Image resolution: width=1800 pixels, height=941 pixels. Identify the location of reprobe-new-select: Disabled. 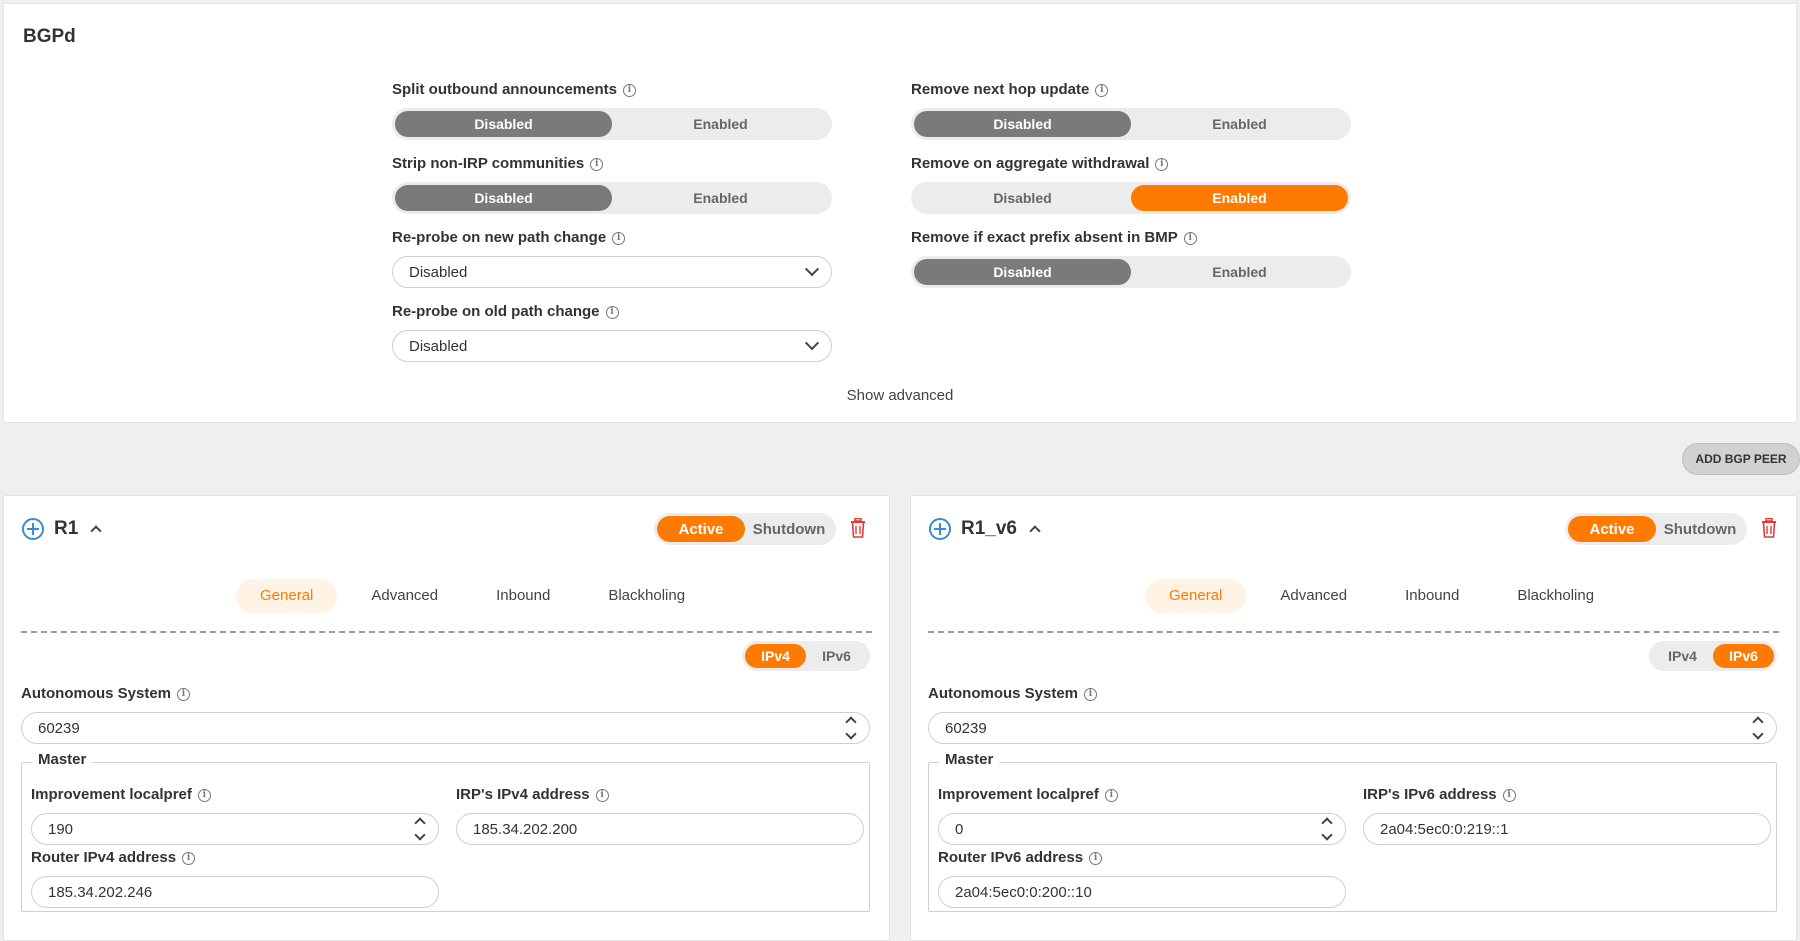
(612, 272).